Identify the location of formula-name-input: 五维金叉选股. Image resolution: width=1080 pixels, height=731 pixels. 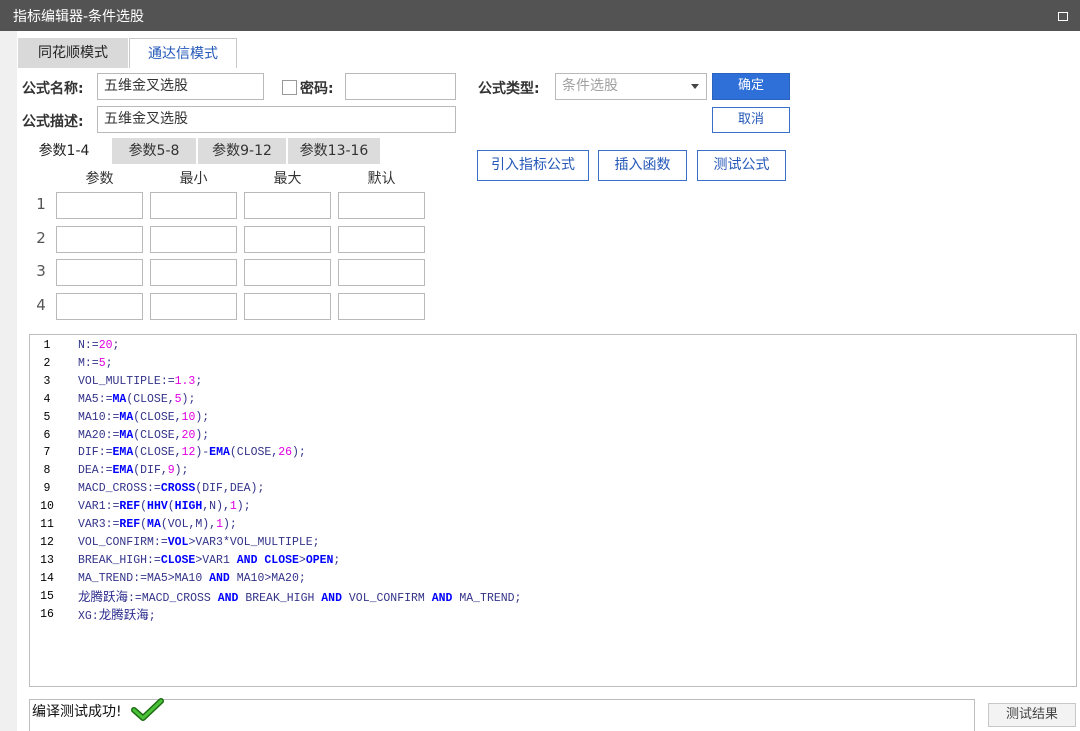
(180, 86).